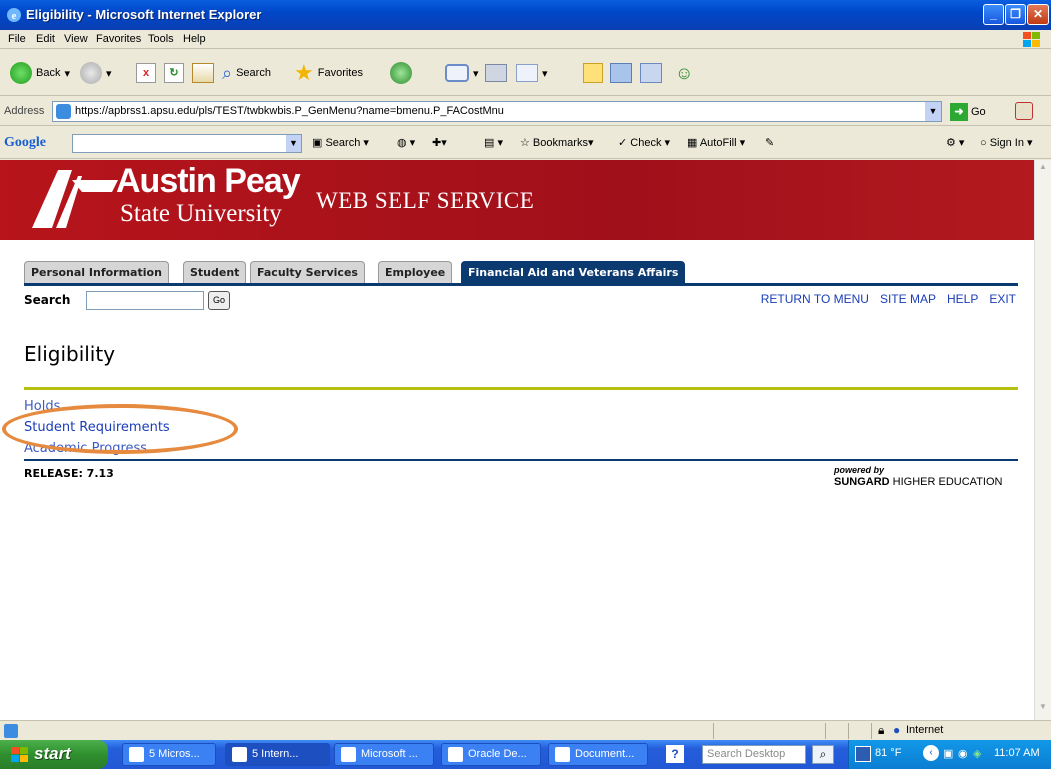 This screenshot has height=769, width=1051. Describe the element at coordinates (1043, 709) in the screenshot. I see `scroll-down-icon: ▼` at that location.